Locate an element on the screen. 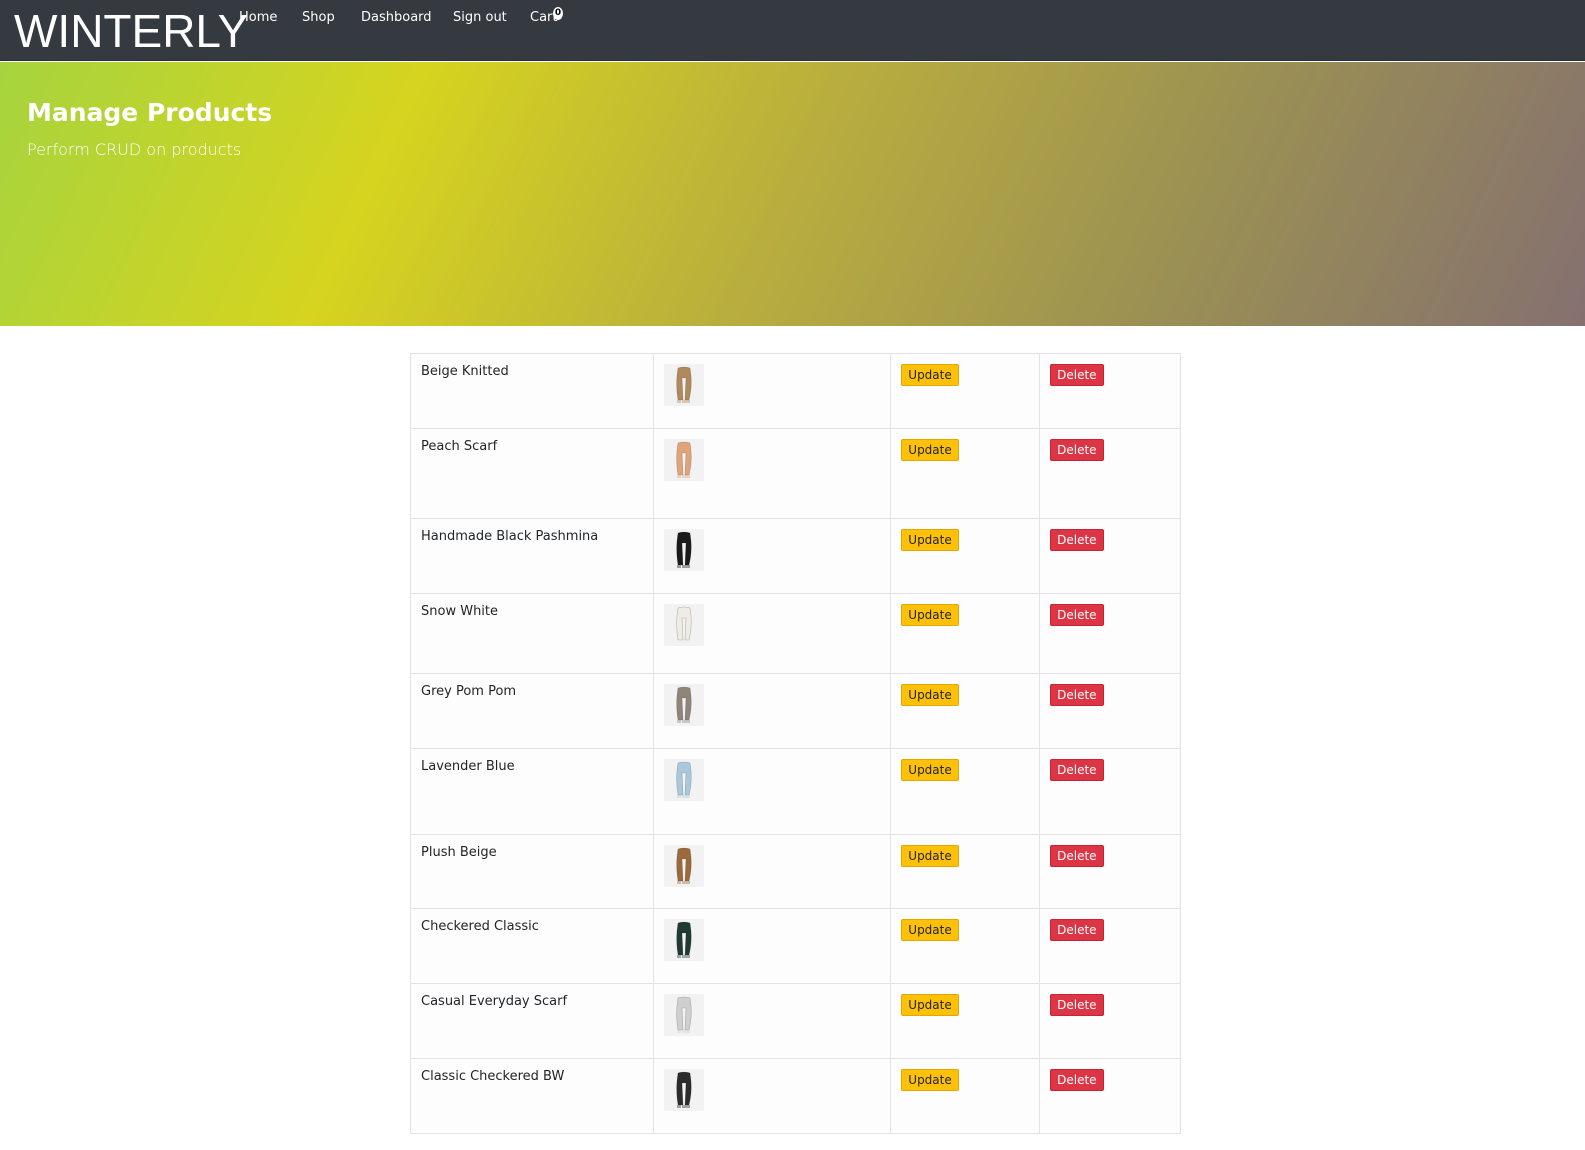 The image size is (1585, 1150). product-row: Peach Scarf Update Delete is located at coordinates (795, 473).